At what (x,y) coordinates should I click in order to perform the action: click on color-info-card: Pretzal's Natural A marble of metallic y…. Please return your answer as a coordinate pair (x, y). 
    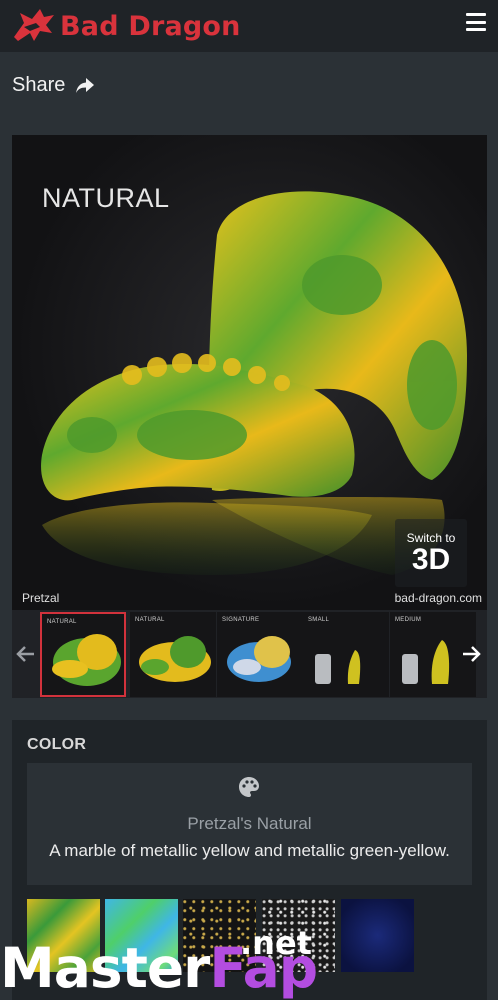
    Looking at the image, I should click on (249, 824).